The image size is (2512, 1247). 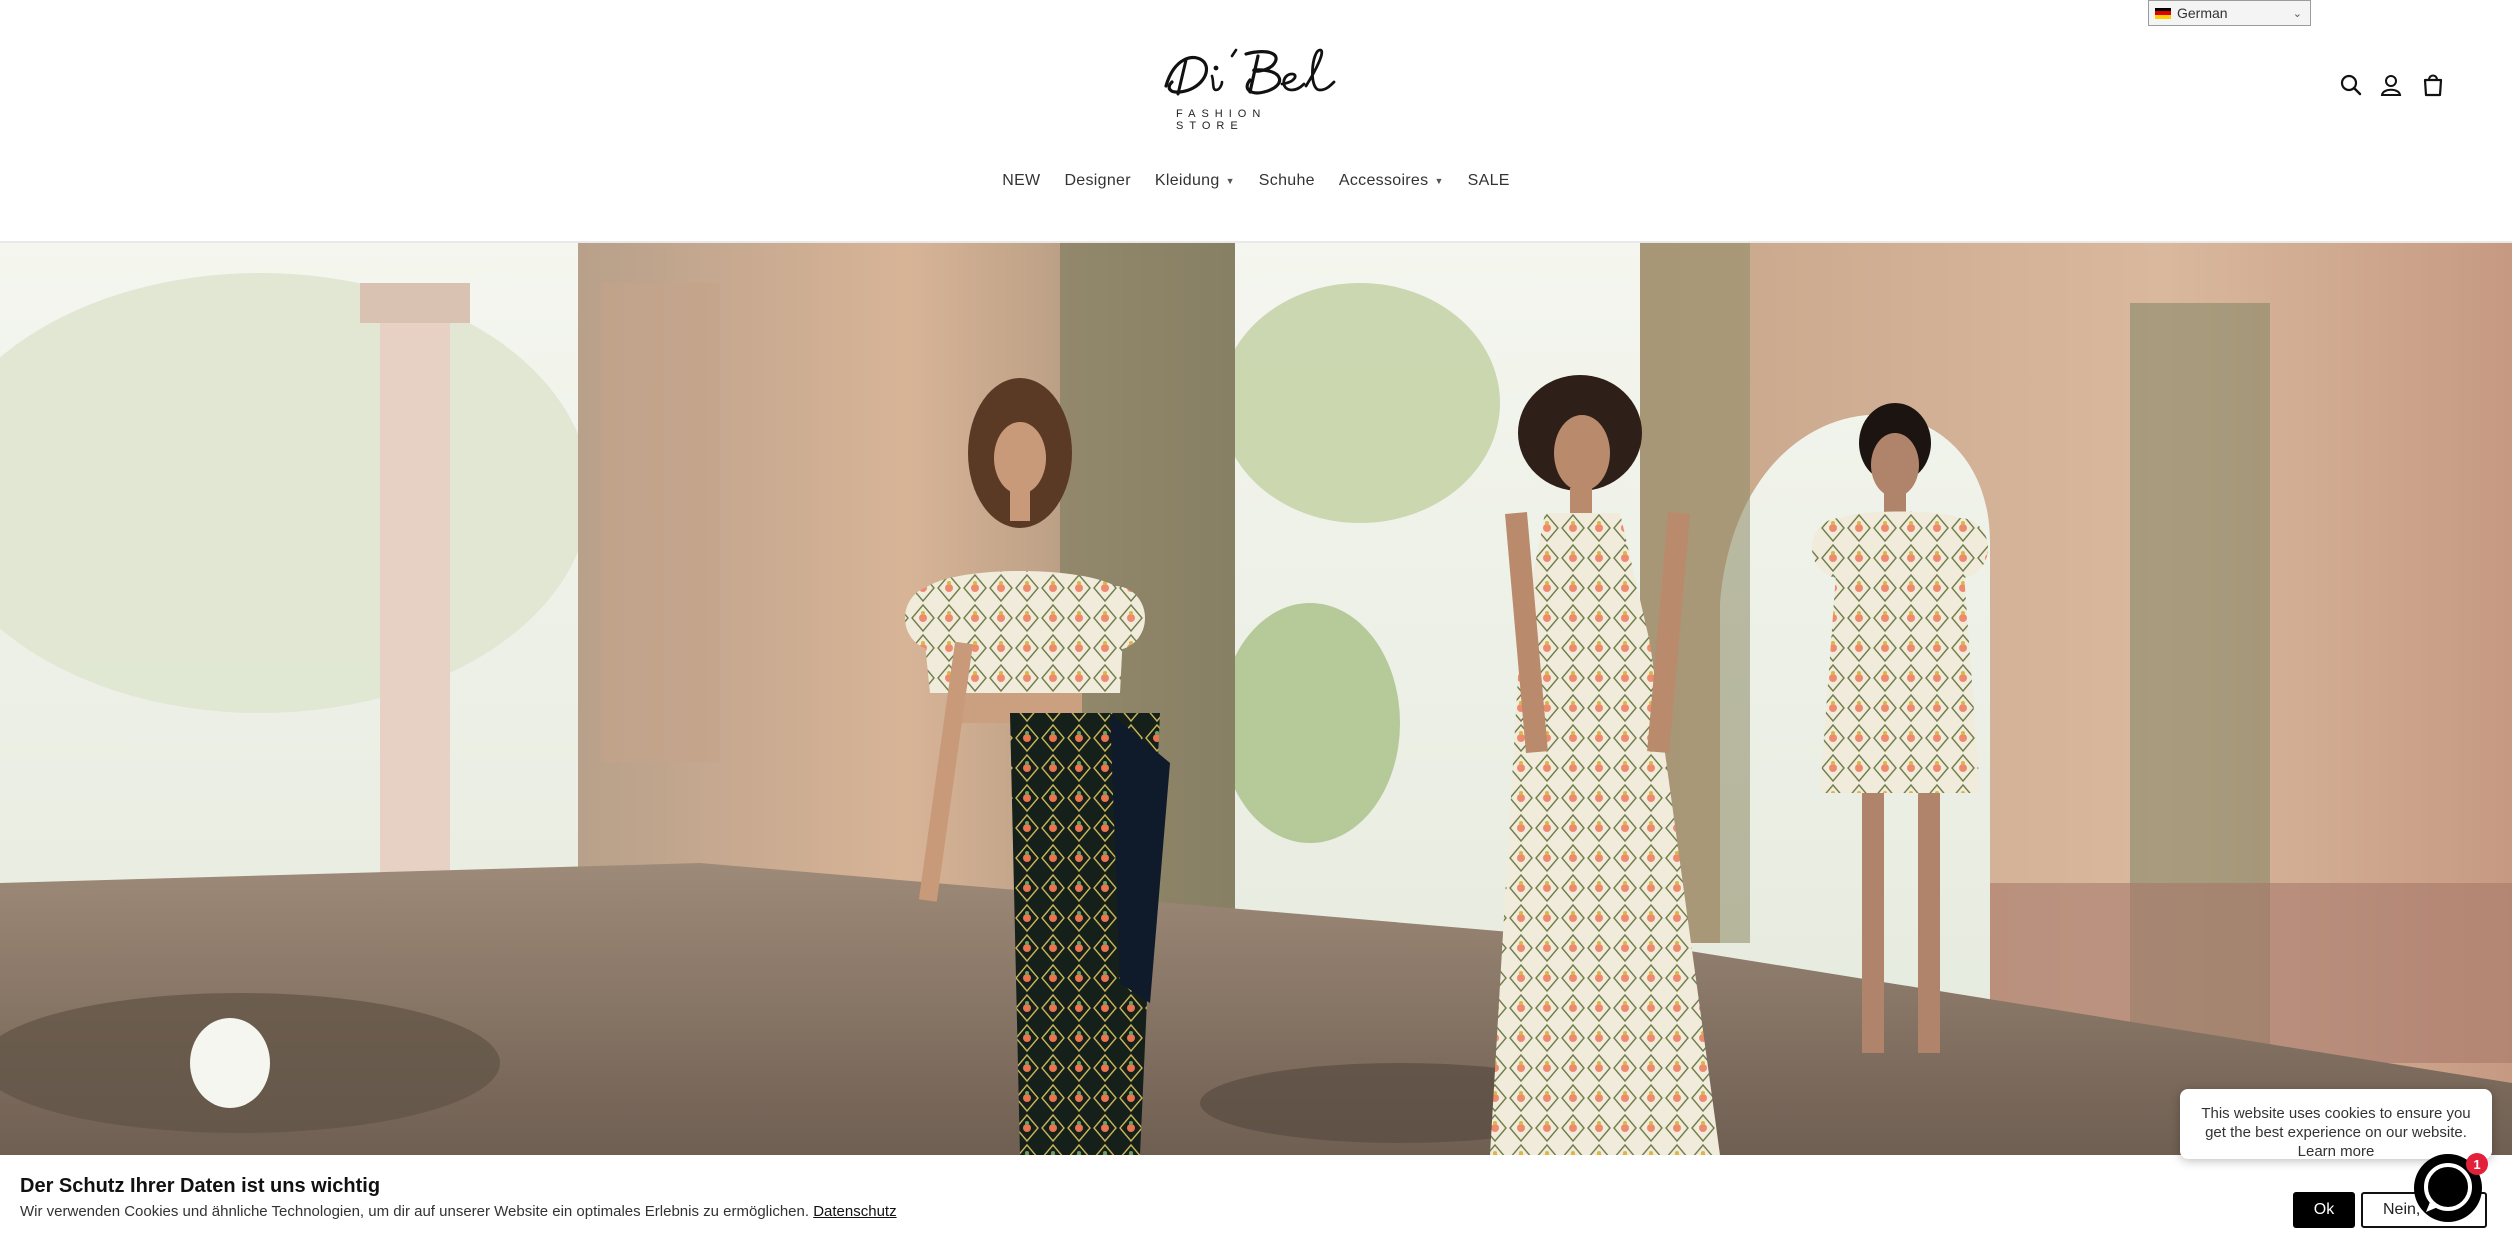 I want to click on chat-notification-badge: 1, so click(x=2477, y=1164).